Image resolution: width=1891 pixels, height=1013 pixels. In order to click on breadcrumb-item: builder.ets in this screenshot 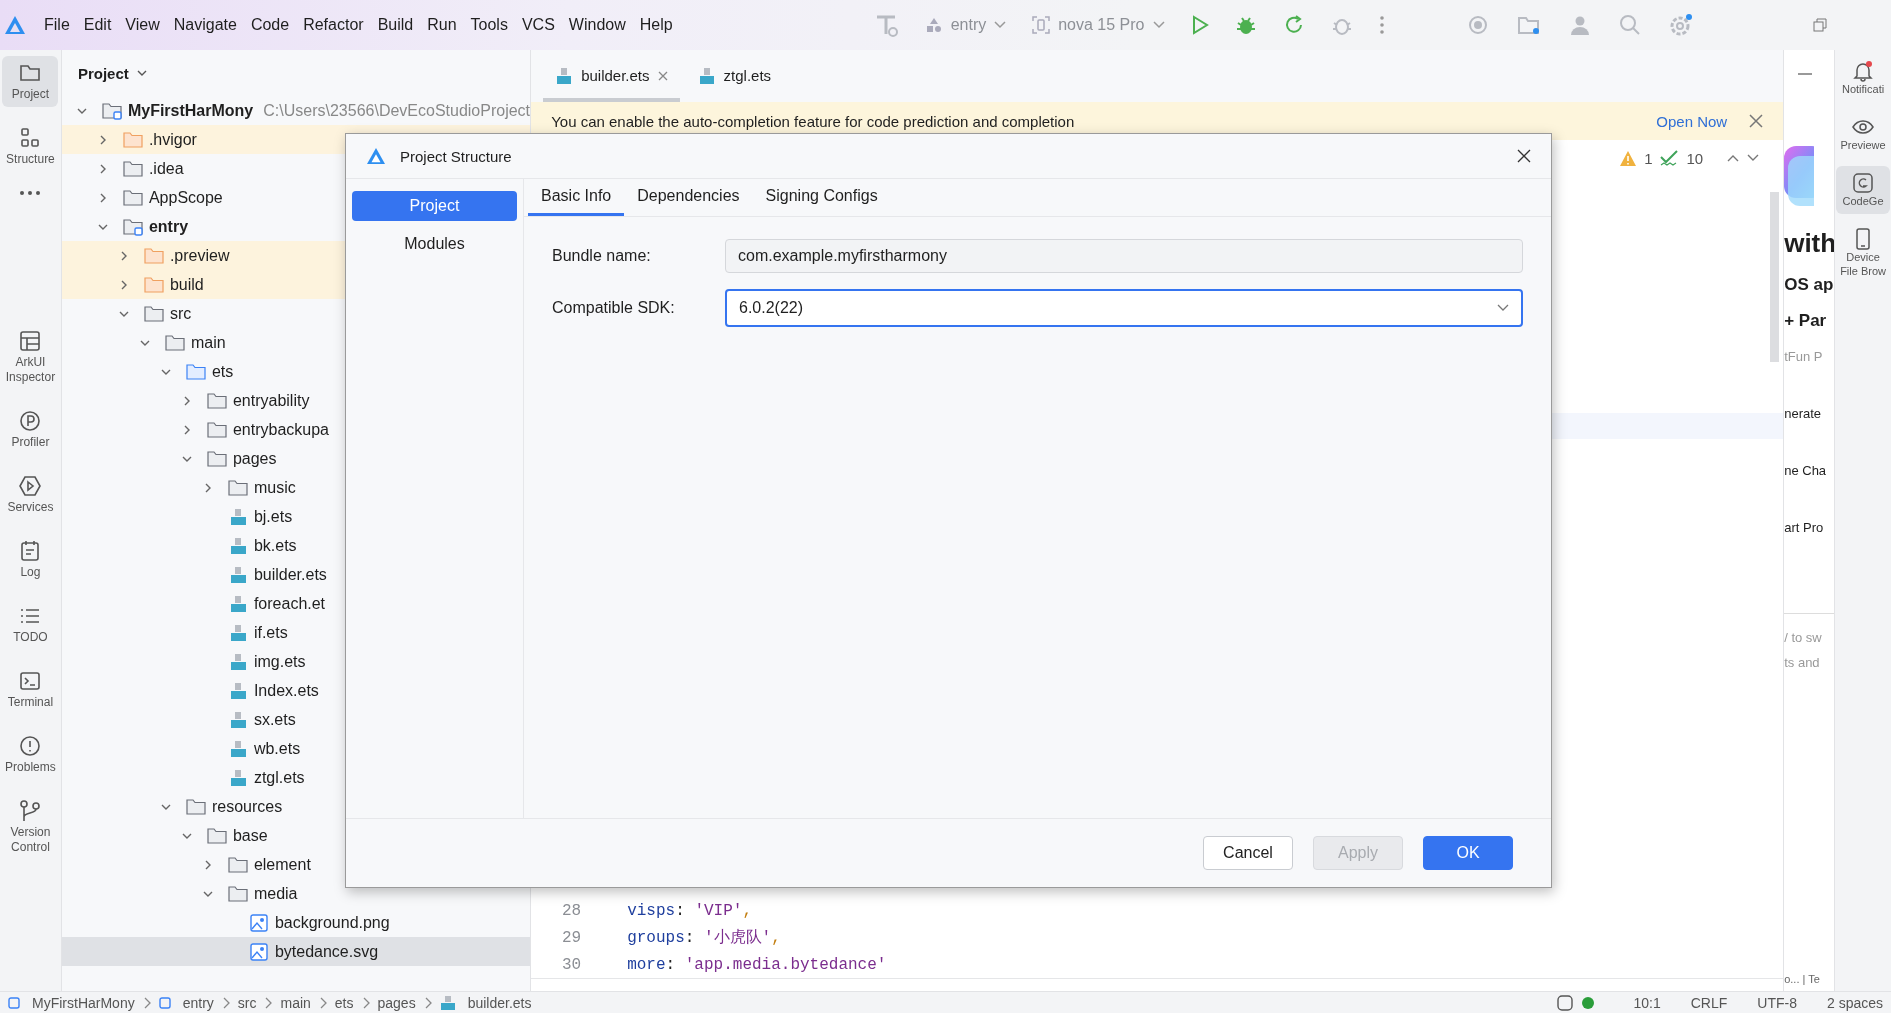, I will do `click(485, 1003)`.